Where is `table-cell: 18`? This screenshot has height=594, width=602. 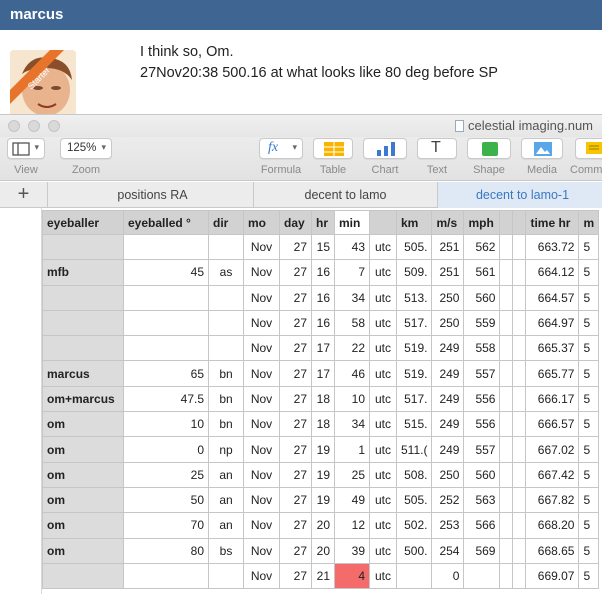
table-cell: 18 is located at coordinates (323, 424).